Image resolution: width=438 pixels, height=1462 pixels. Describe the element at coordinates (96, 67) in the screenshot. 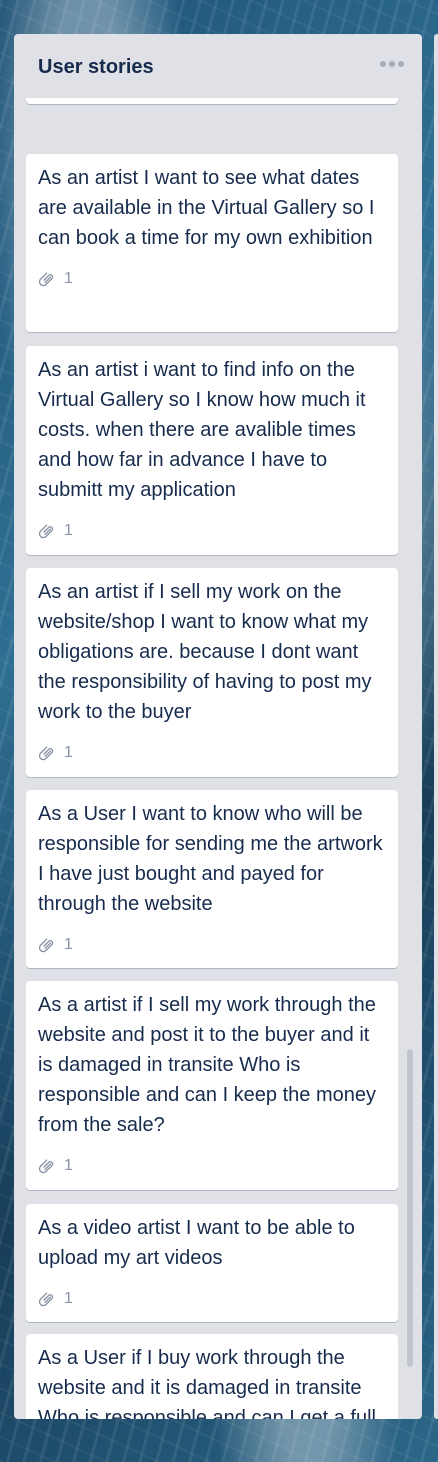

I see `list-title: User stories` at that location.